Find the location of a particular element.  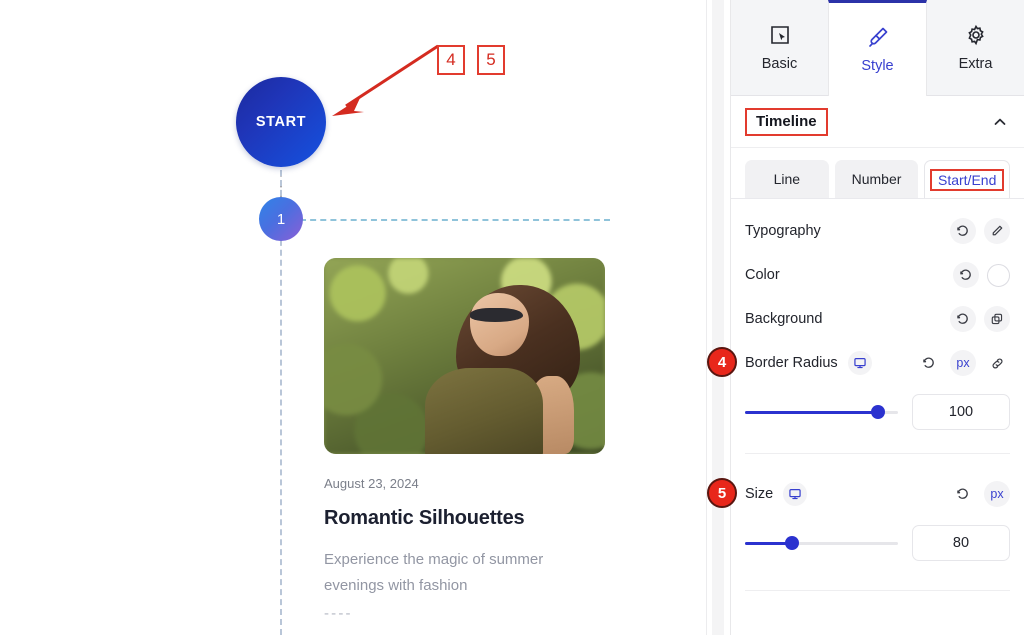

color-swatch is located at coordinates (998, 275).